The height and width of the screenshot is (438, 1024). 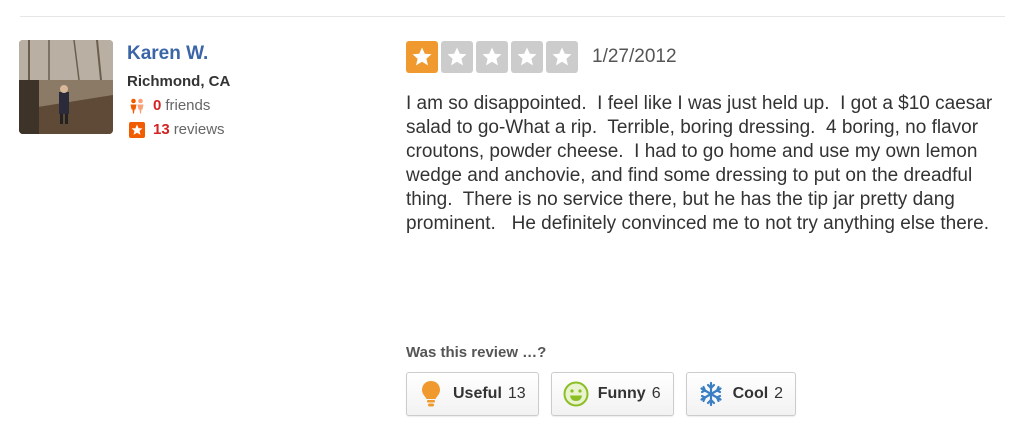 What do you see at coordinates (431, 394) in the screenshot?
I see `lightbulb-icon` at bounding box center [431, 394].